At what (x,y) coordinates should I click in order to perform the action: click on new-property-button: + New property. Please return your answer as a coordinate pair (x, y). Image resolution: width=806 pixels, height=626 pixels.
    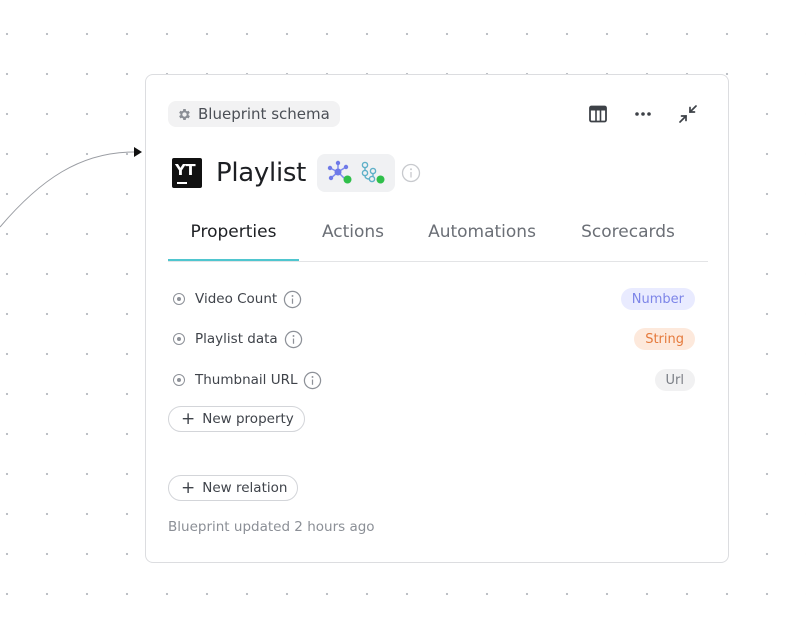
    Looking at the image, I should click on (236, 419).